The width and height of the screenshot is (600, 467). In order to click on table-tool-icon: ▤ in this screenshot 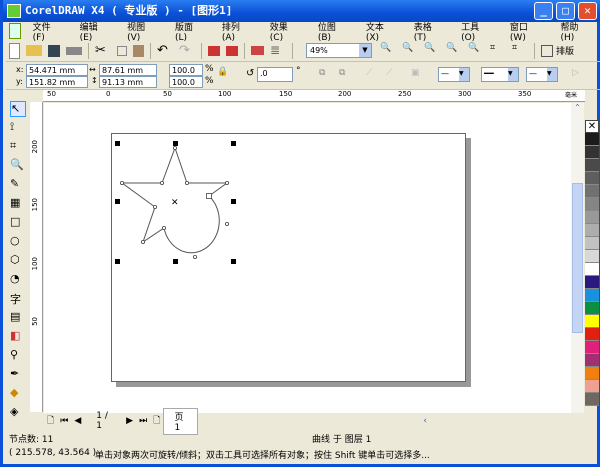, I will do `click(18, 318)`.